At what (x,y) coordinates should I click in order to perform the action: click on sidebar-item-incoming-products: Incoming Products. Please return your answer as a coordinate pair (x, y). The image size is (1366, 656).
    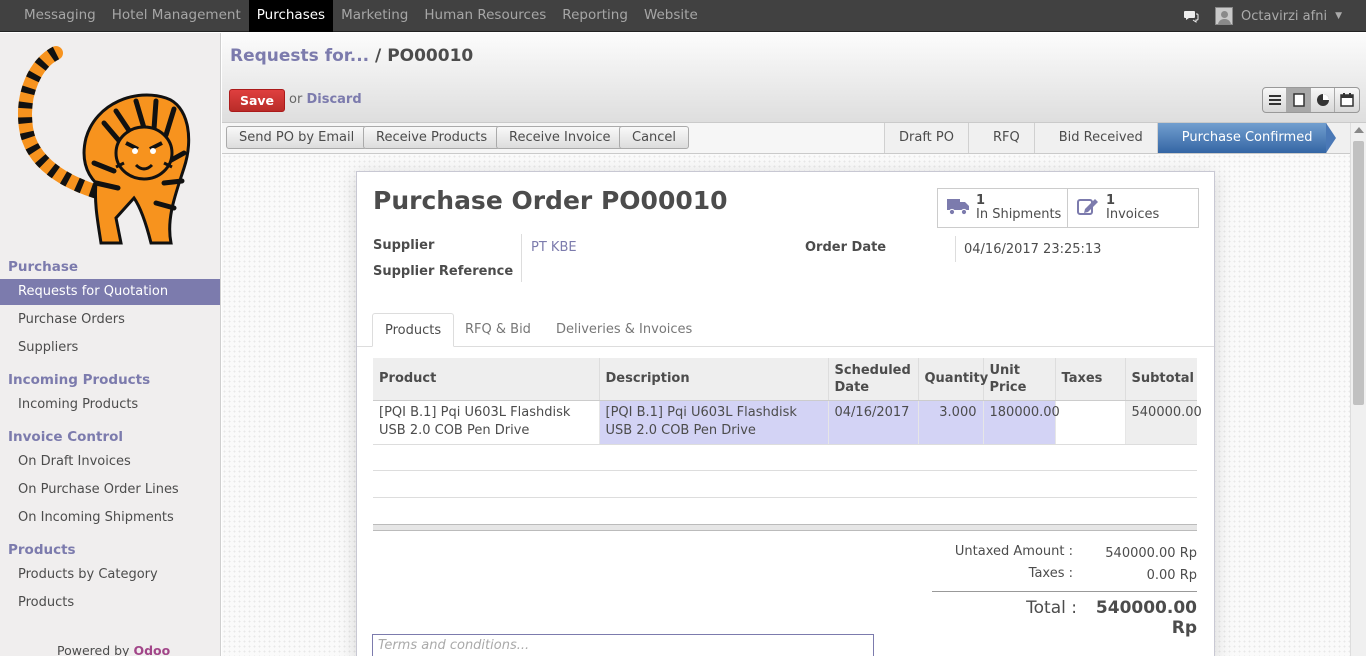
    Looking at the image, I should click on (110, 405).